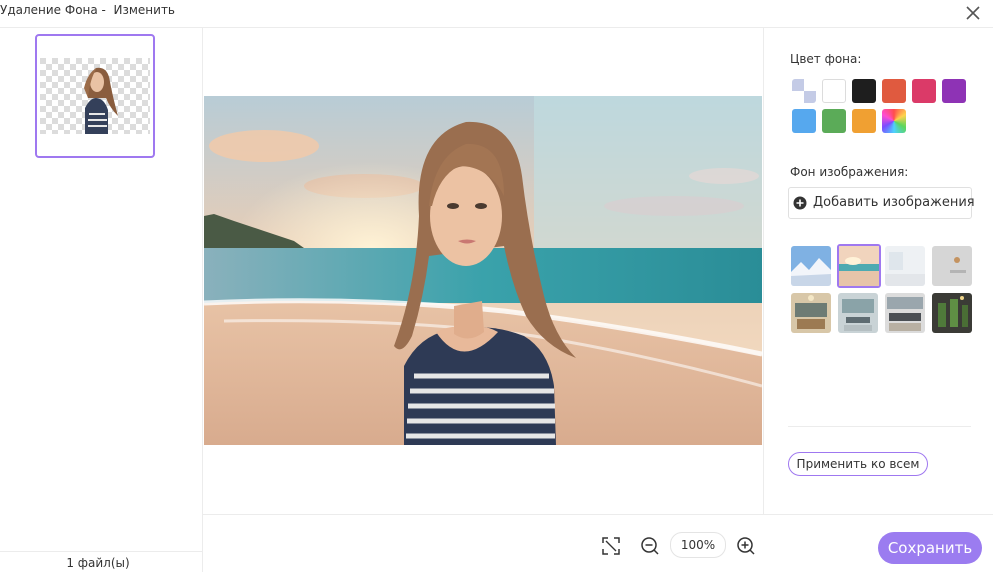  I want to click on save-button: Сохранить, so click(930, 548).